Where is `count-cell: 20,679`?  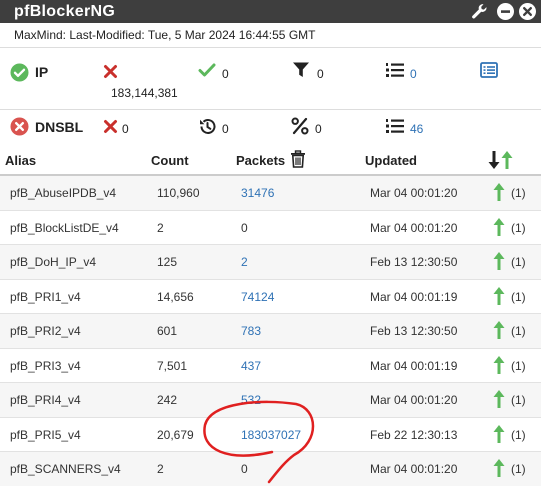
count-cell: 20,679 is located at coordinates (175, 434).